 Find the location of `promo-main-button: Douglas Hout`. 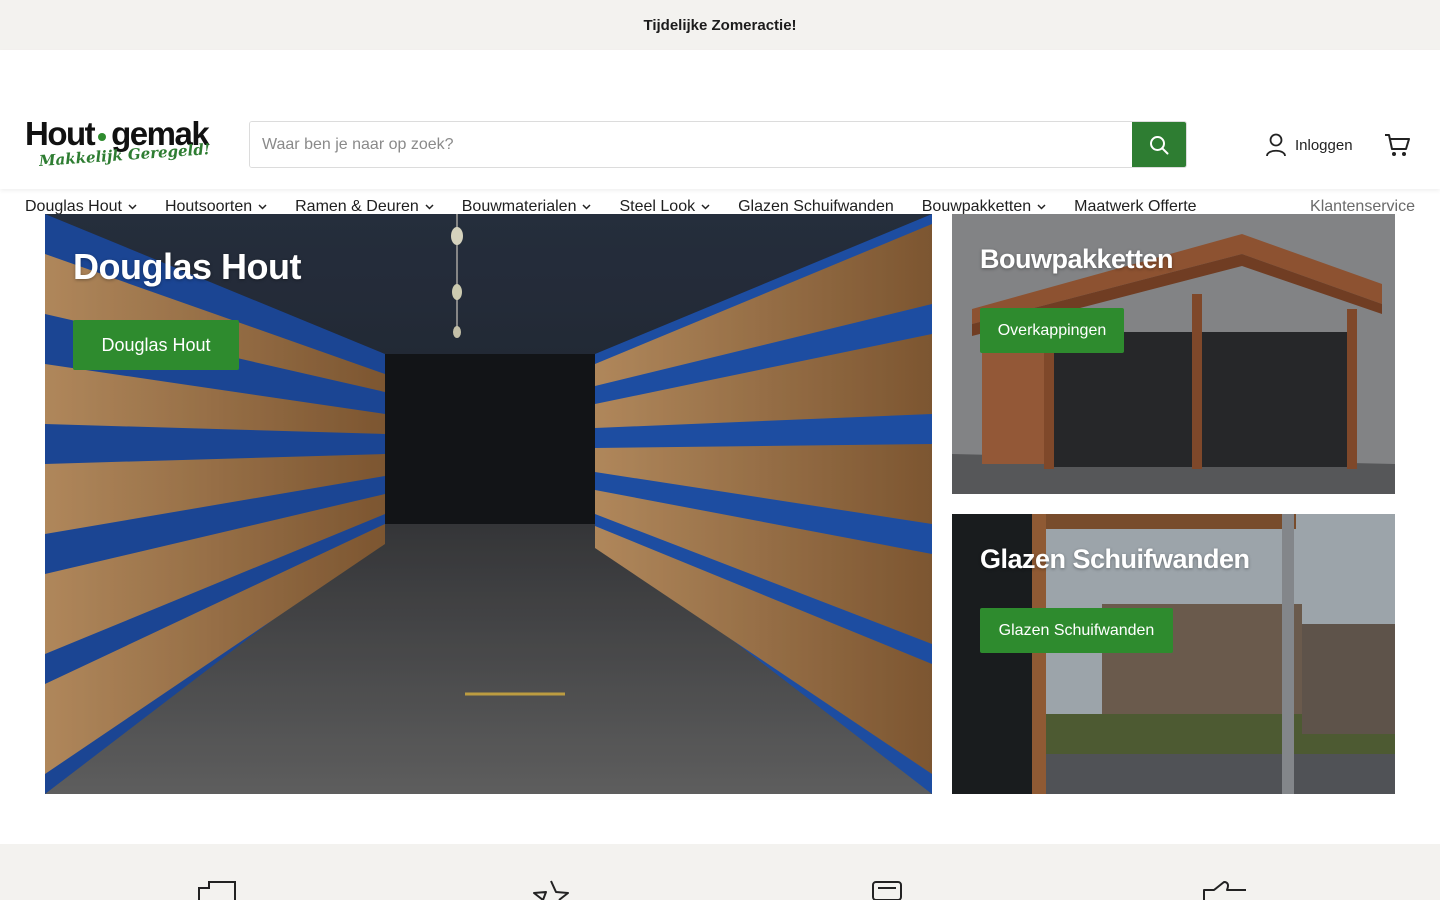

promo-main-button: Douglas Hout is located at coordinates (156, 345).